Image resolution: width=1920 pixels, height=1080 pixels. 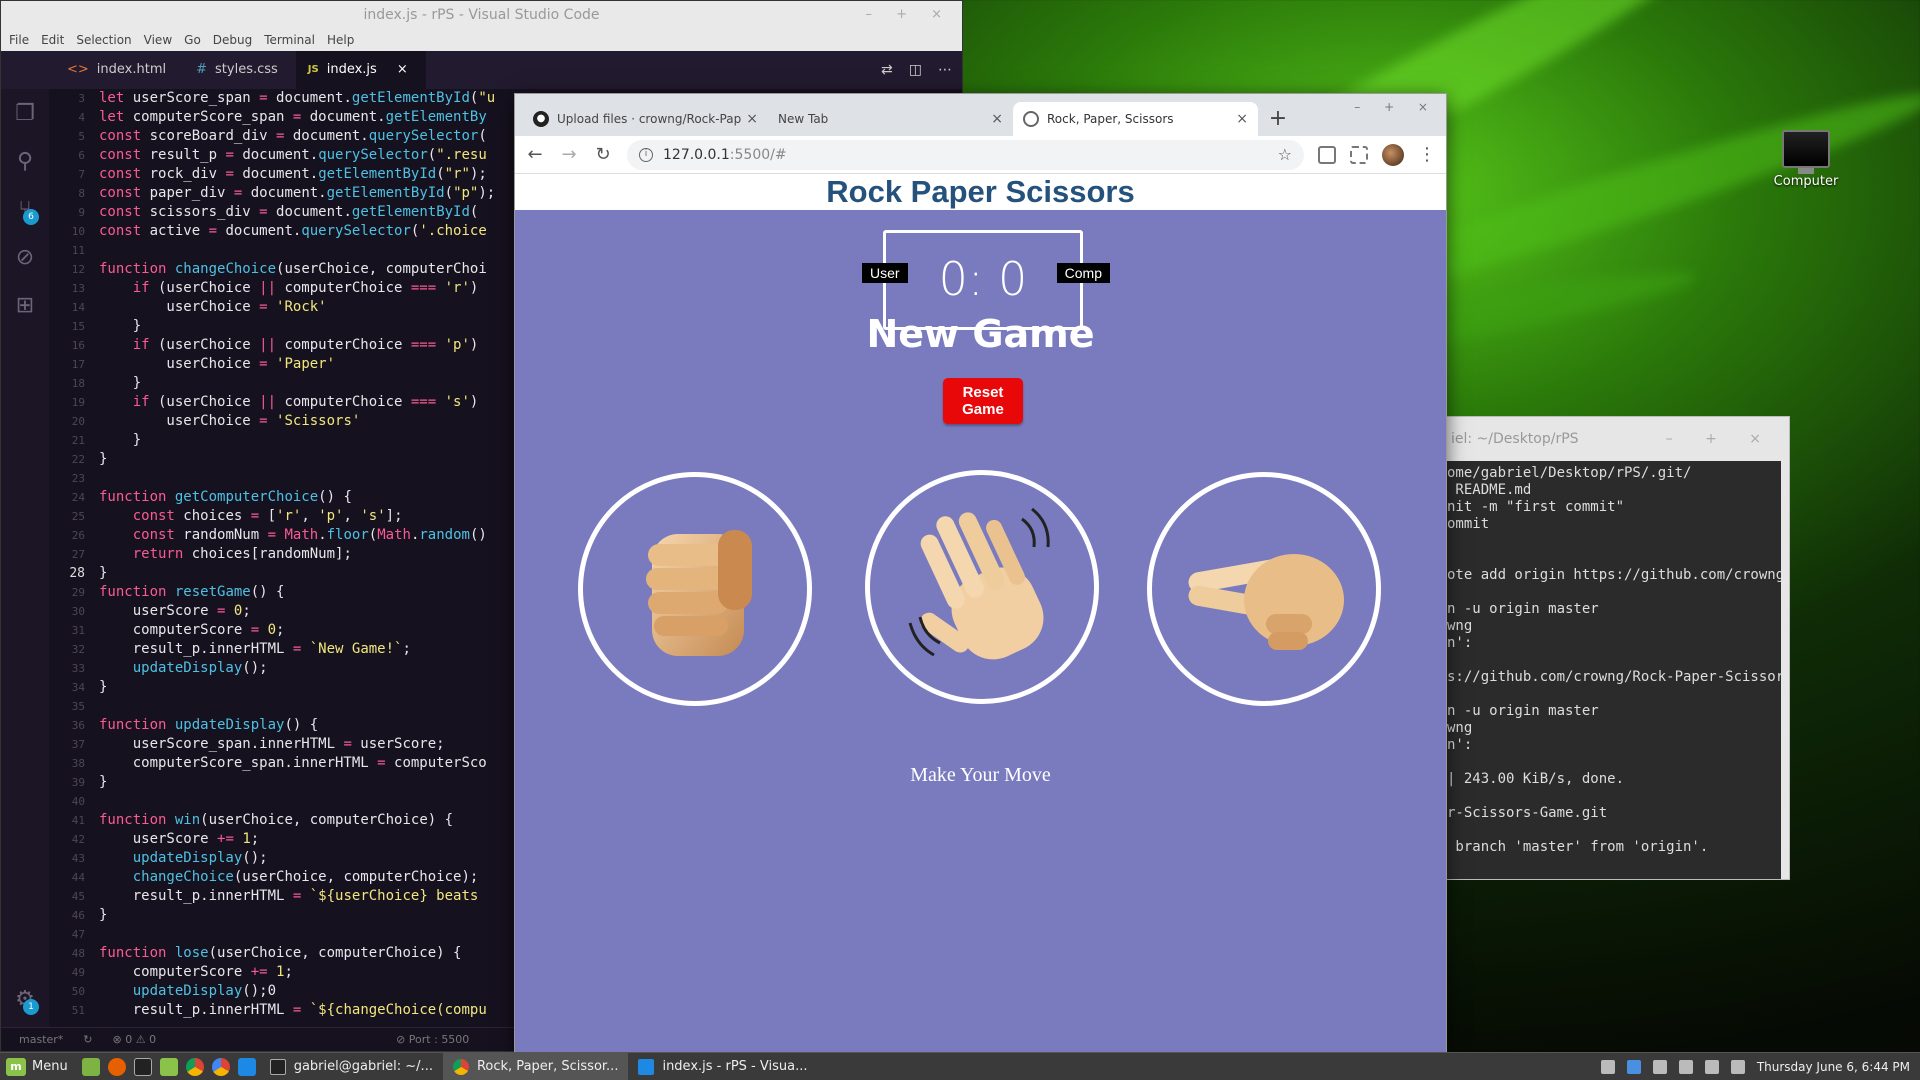 What do you see at coordinates (135, 1039) in the screenshot?
I see `problems-indicator: ⊗ 0 ⚠ 0` at bounding box center [135, 1039].